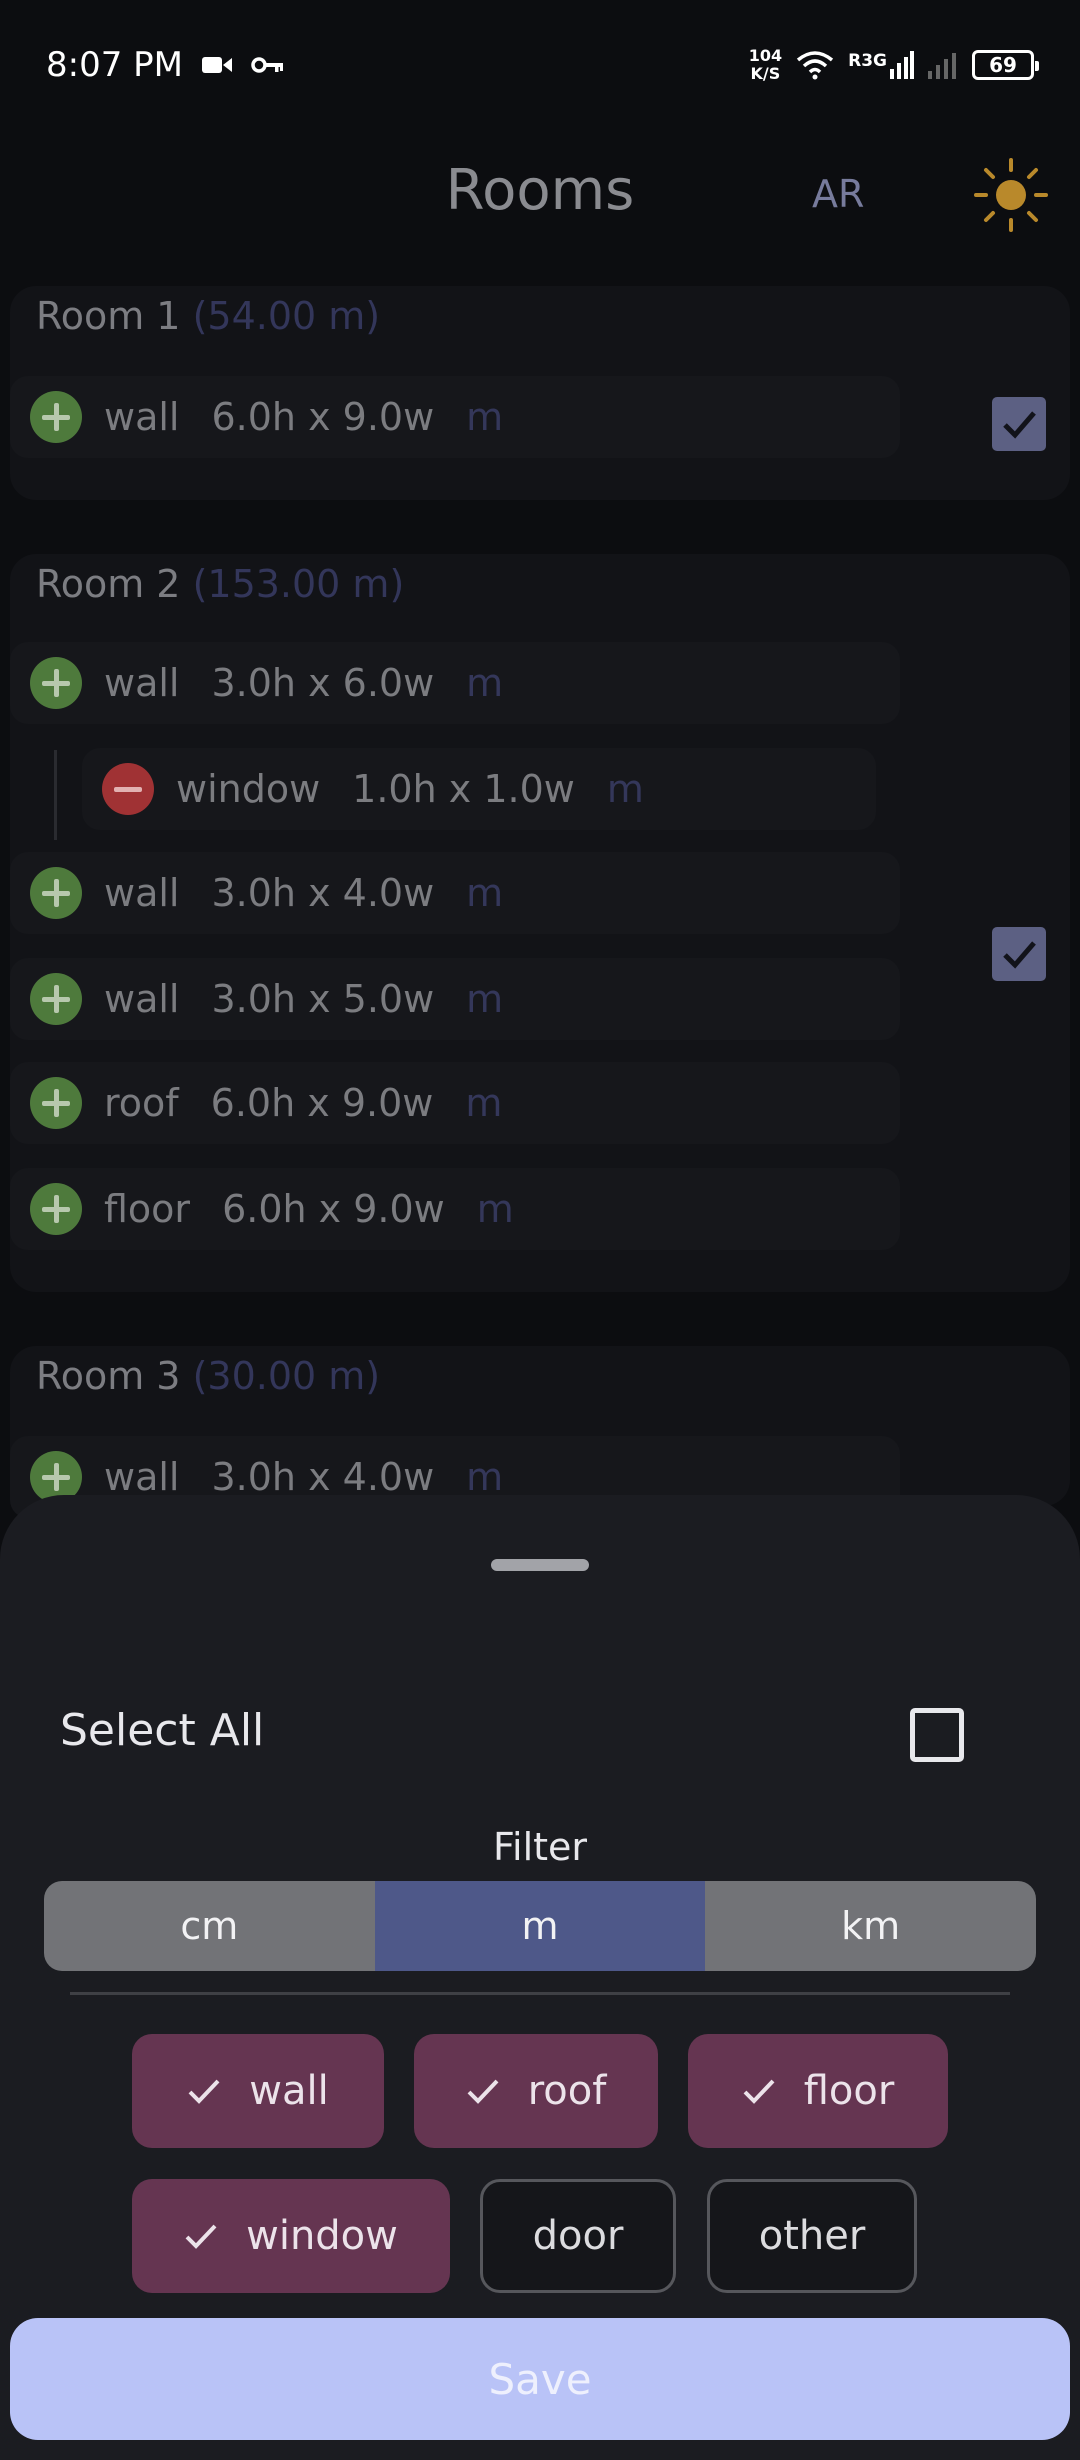  What do you see at coordinates (455, 893) in the screenshot?
I see `list-item: wall 3.0h x 4.0w m` at bounding box center [455, 893].